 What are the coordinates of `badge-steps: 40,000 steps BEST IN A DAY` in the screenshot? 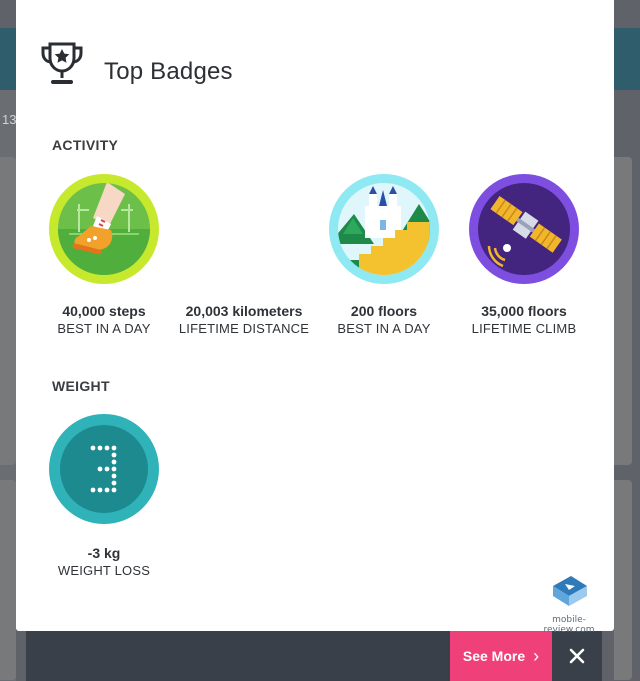 It's located at (104, 256).